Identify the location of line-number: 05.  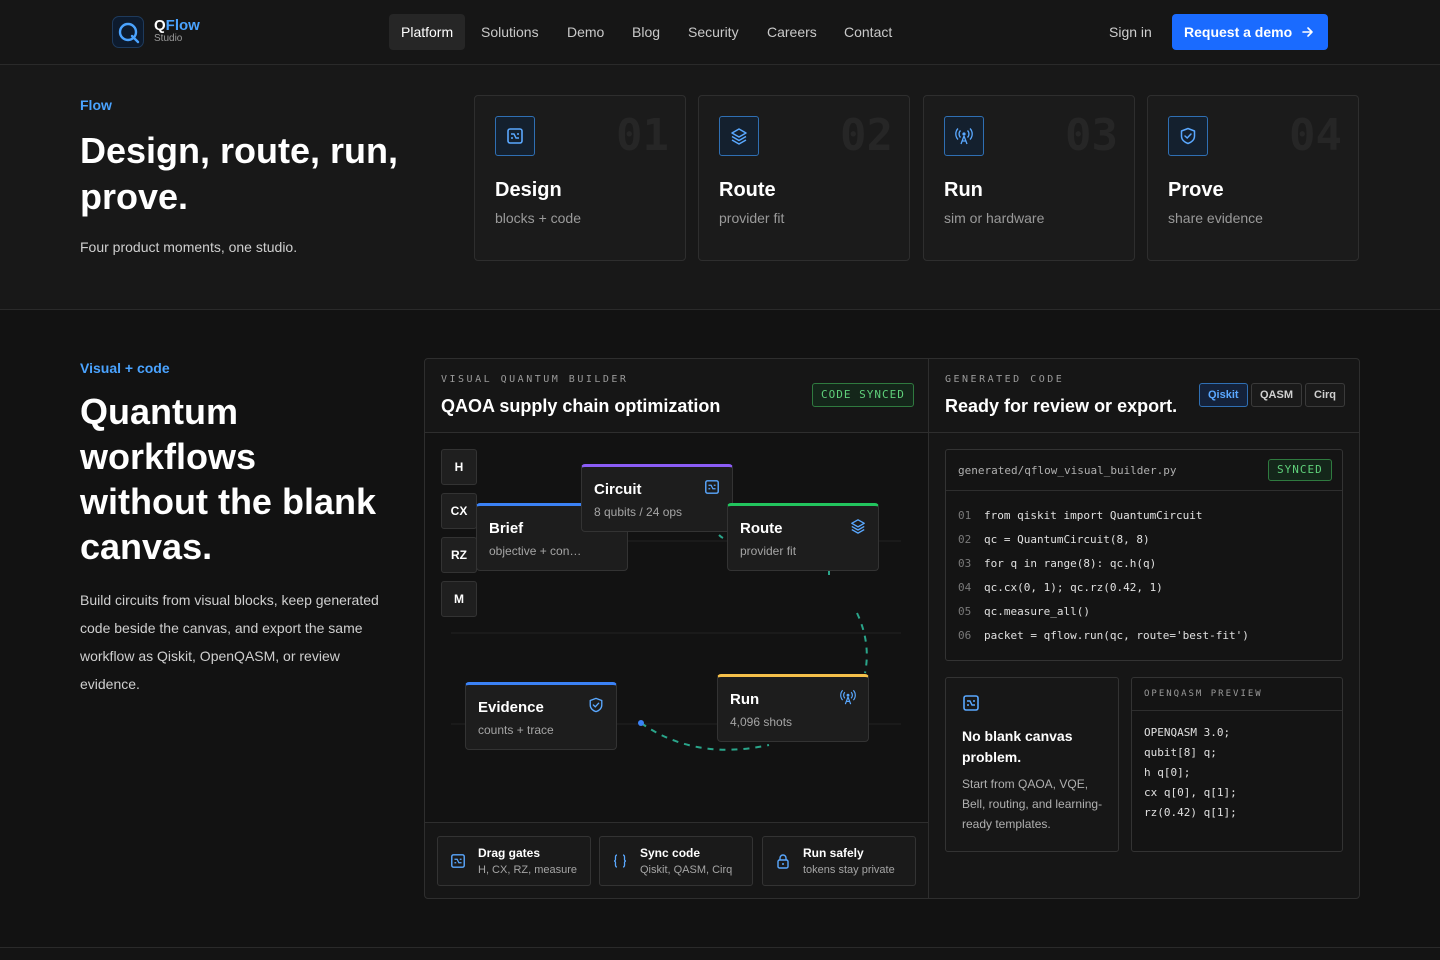
(965, 611).